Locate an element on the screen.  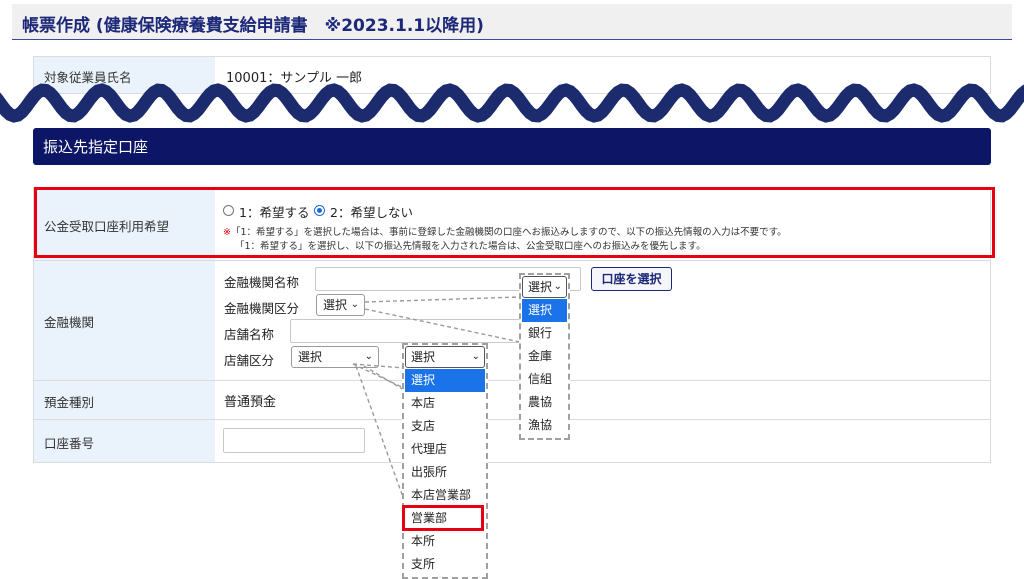
branch-type-option: 代理店 is located at coordinates (445, 449).